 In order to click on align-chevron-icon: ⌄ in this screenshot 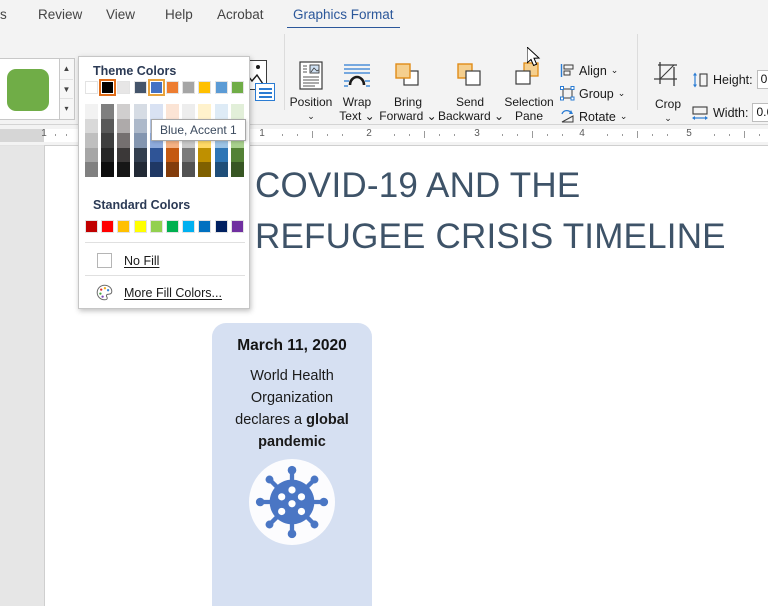, I will do `click(615, 70)`.